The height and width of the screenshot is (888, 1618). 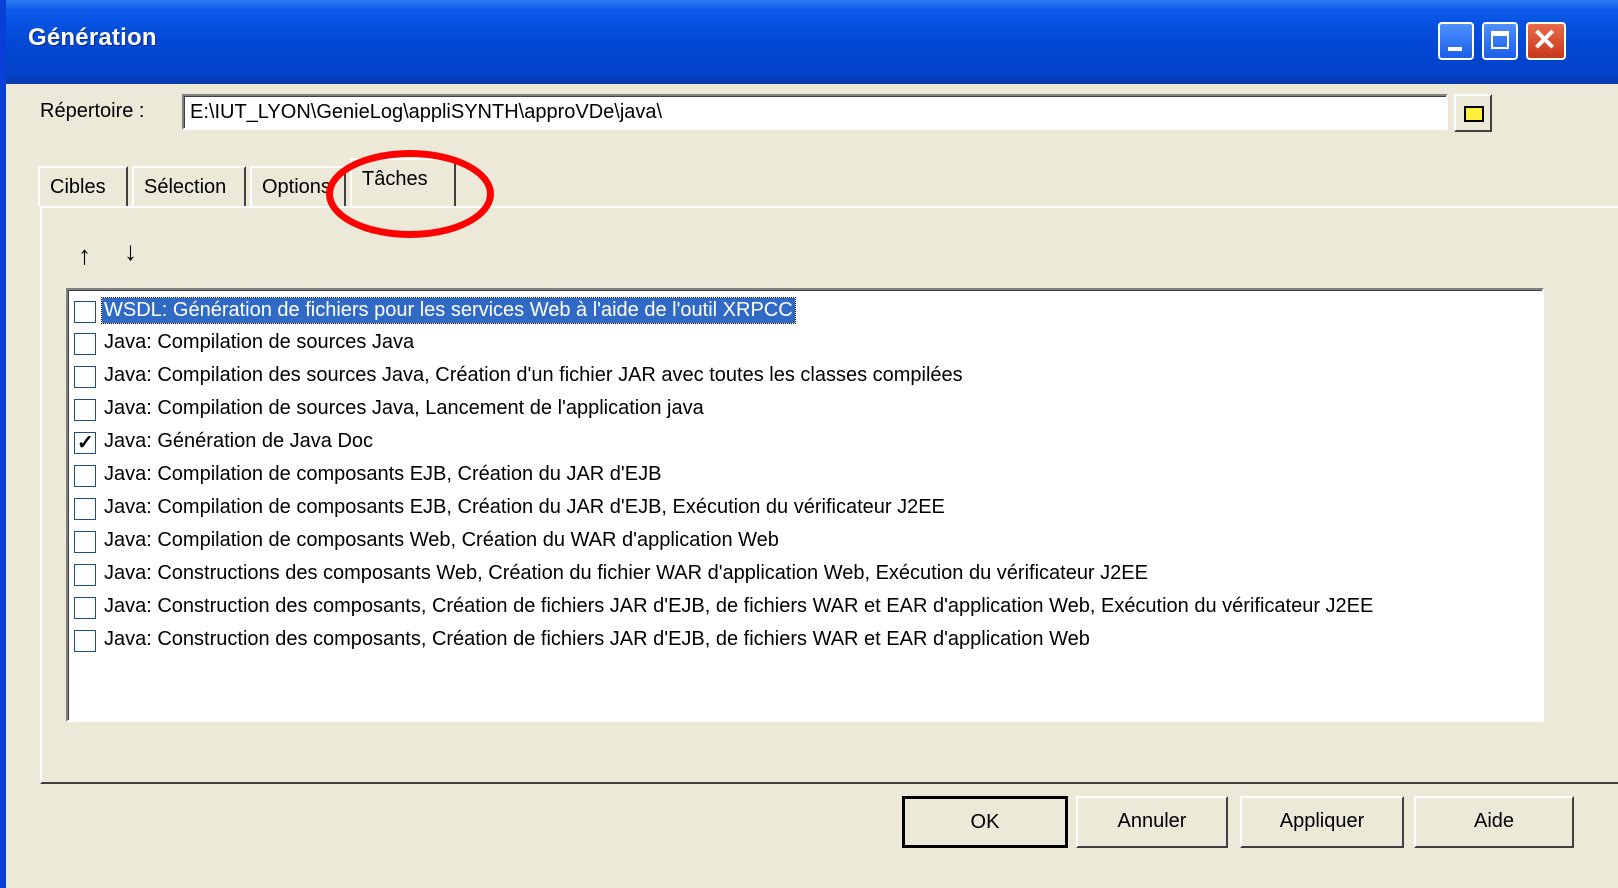 What do you see at coordinates (1152, 822) in the screenshot?
I see `cancel-button: Annuler` at bounding box center [1152, 822].